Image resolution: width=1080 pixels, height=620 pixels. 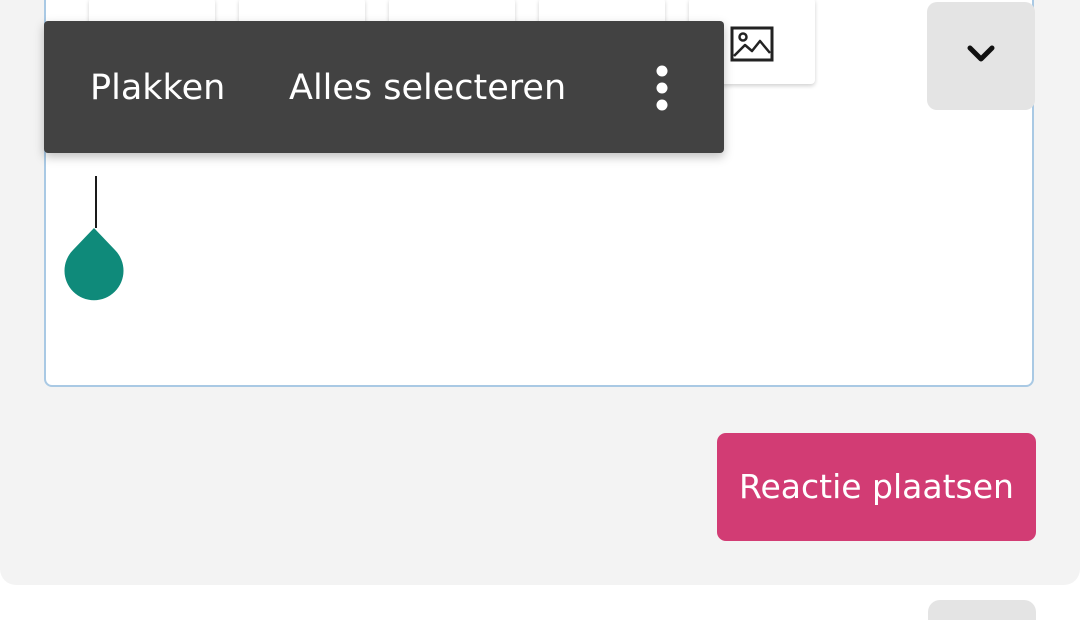 I want to click on more-options-button, so click(x=662, y=87).